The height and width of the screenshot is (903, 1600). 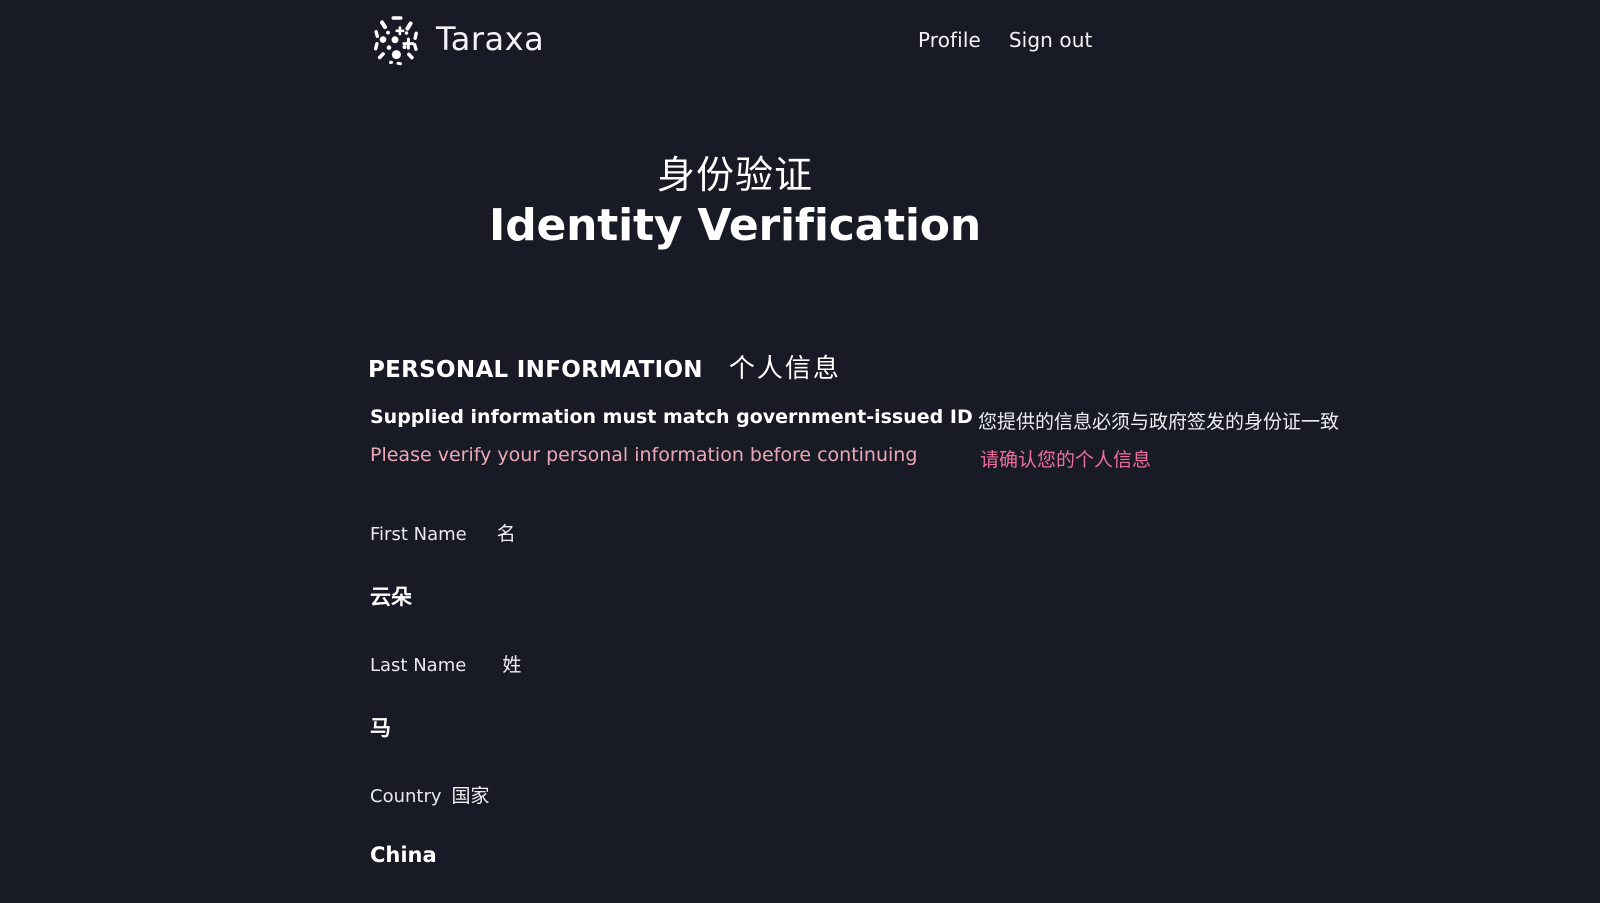 I want to click on field-first-name-value: 云朵, so click(x=391, y=596).